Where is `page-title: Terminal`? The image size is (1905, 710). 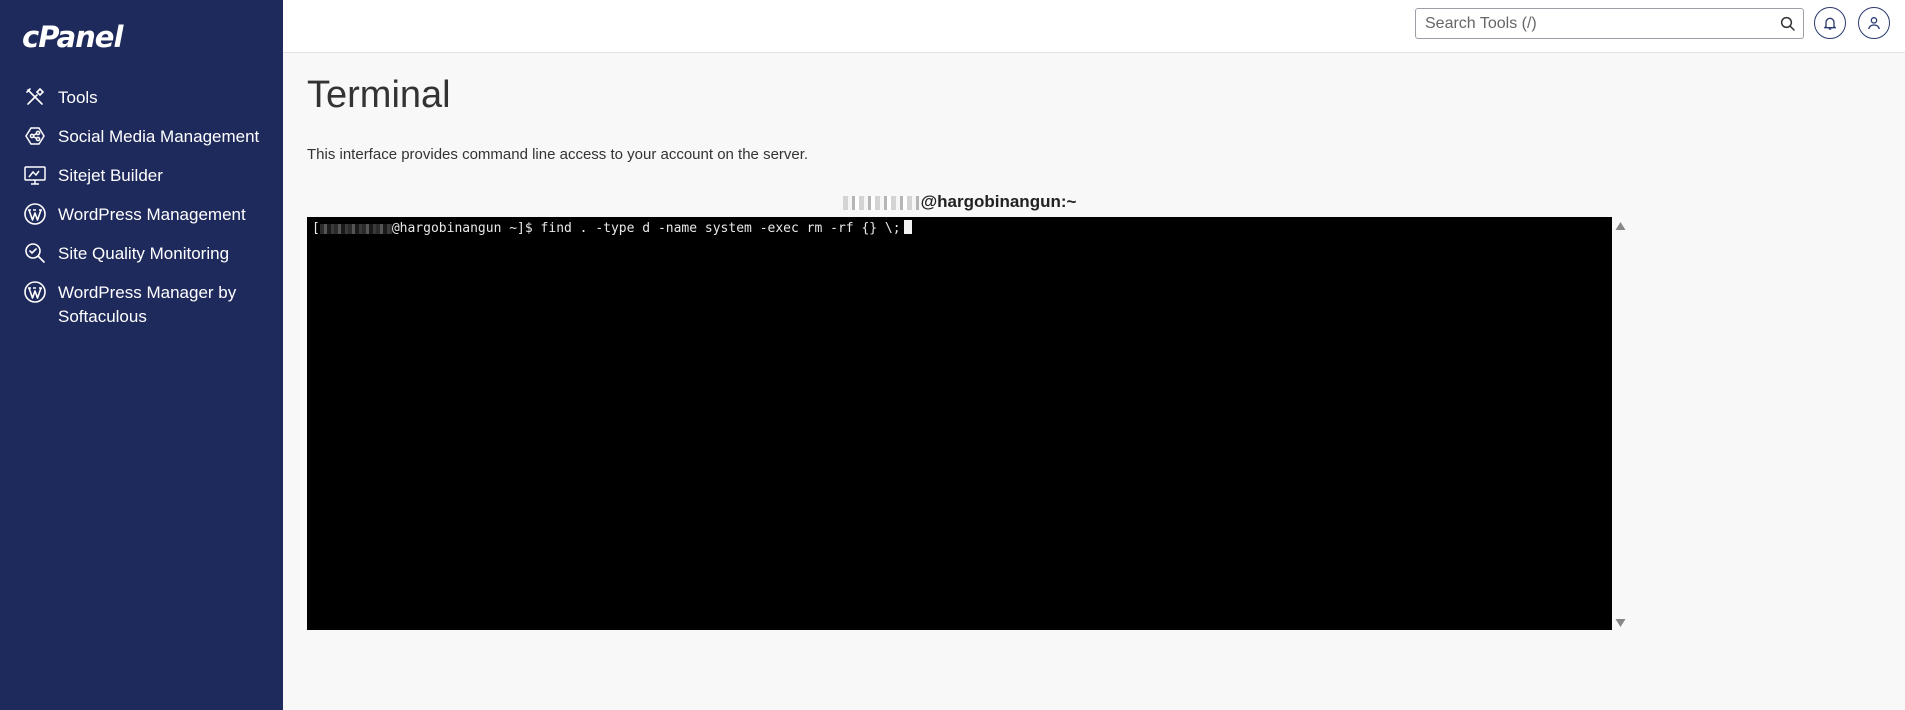 page-title: Terminal is located at coordinates (379, 95).